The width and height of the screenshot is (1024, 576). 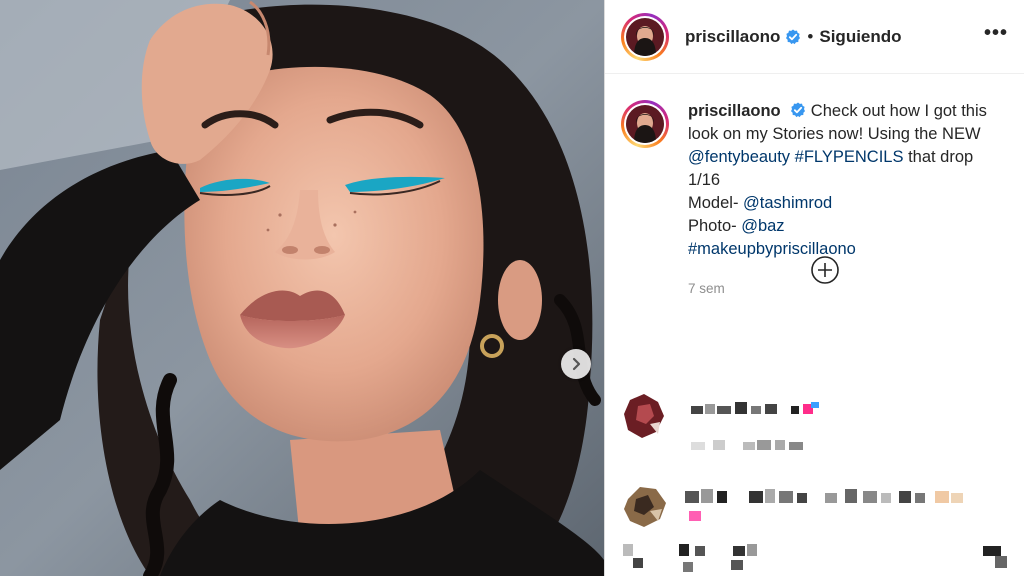 I want to click on header-username: priscillaono, so click(x=732, y=37).